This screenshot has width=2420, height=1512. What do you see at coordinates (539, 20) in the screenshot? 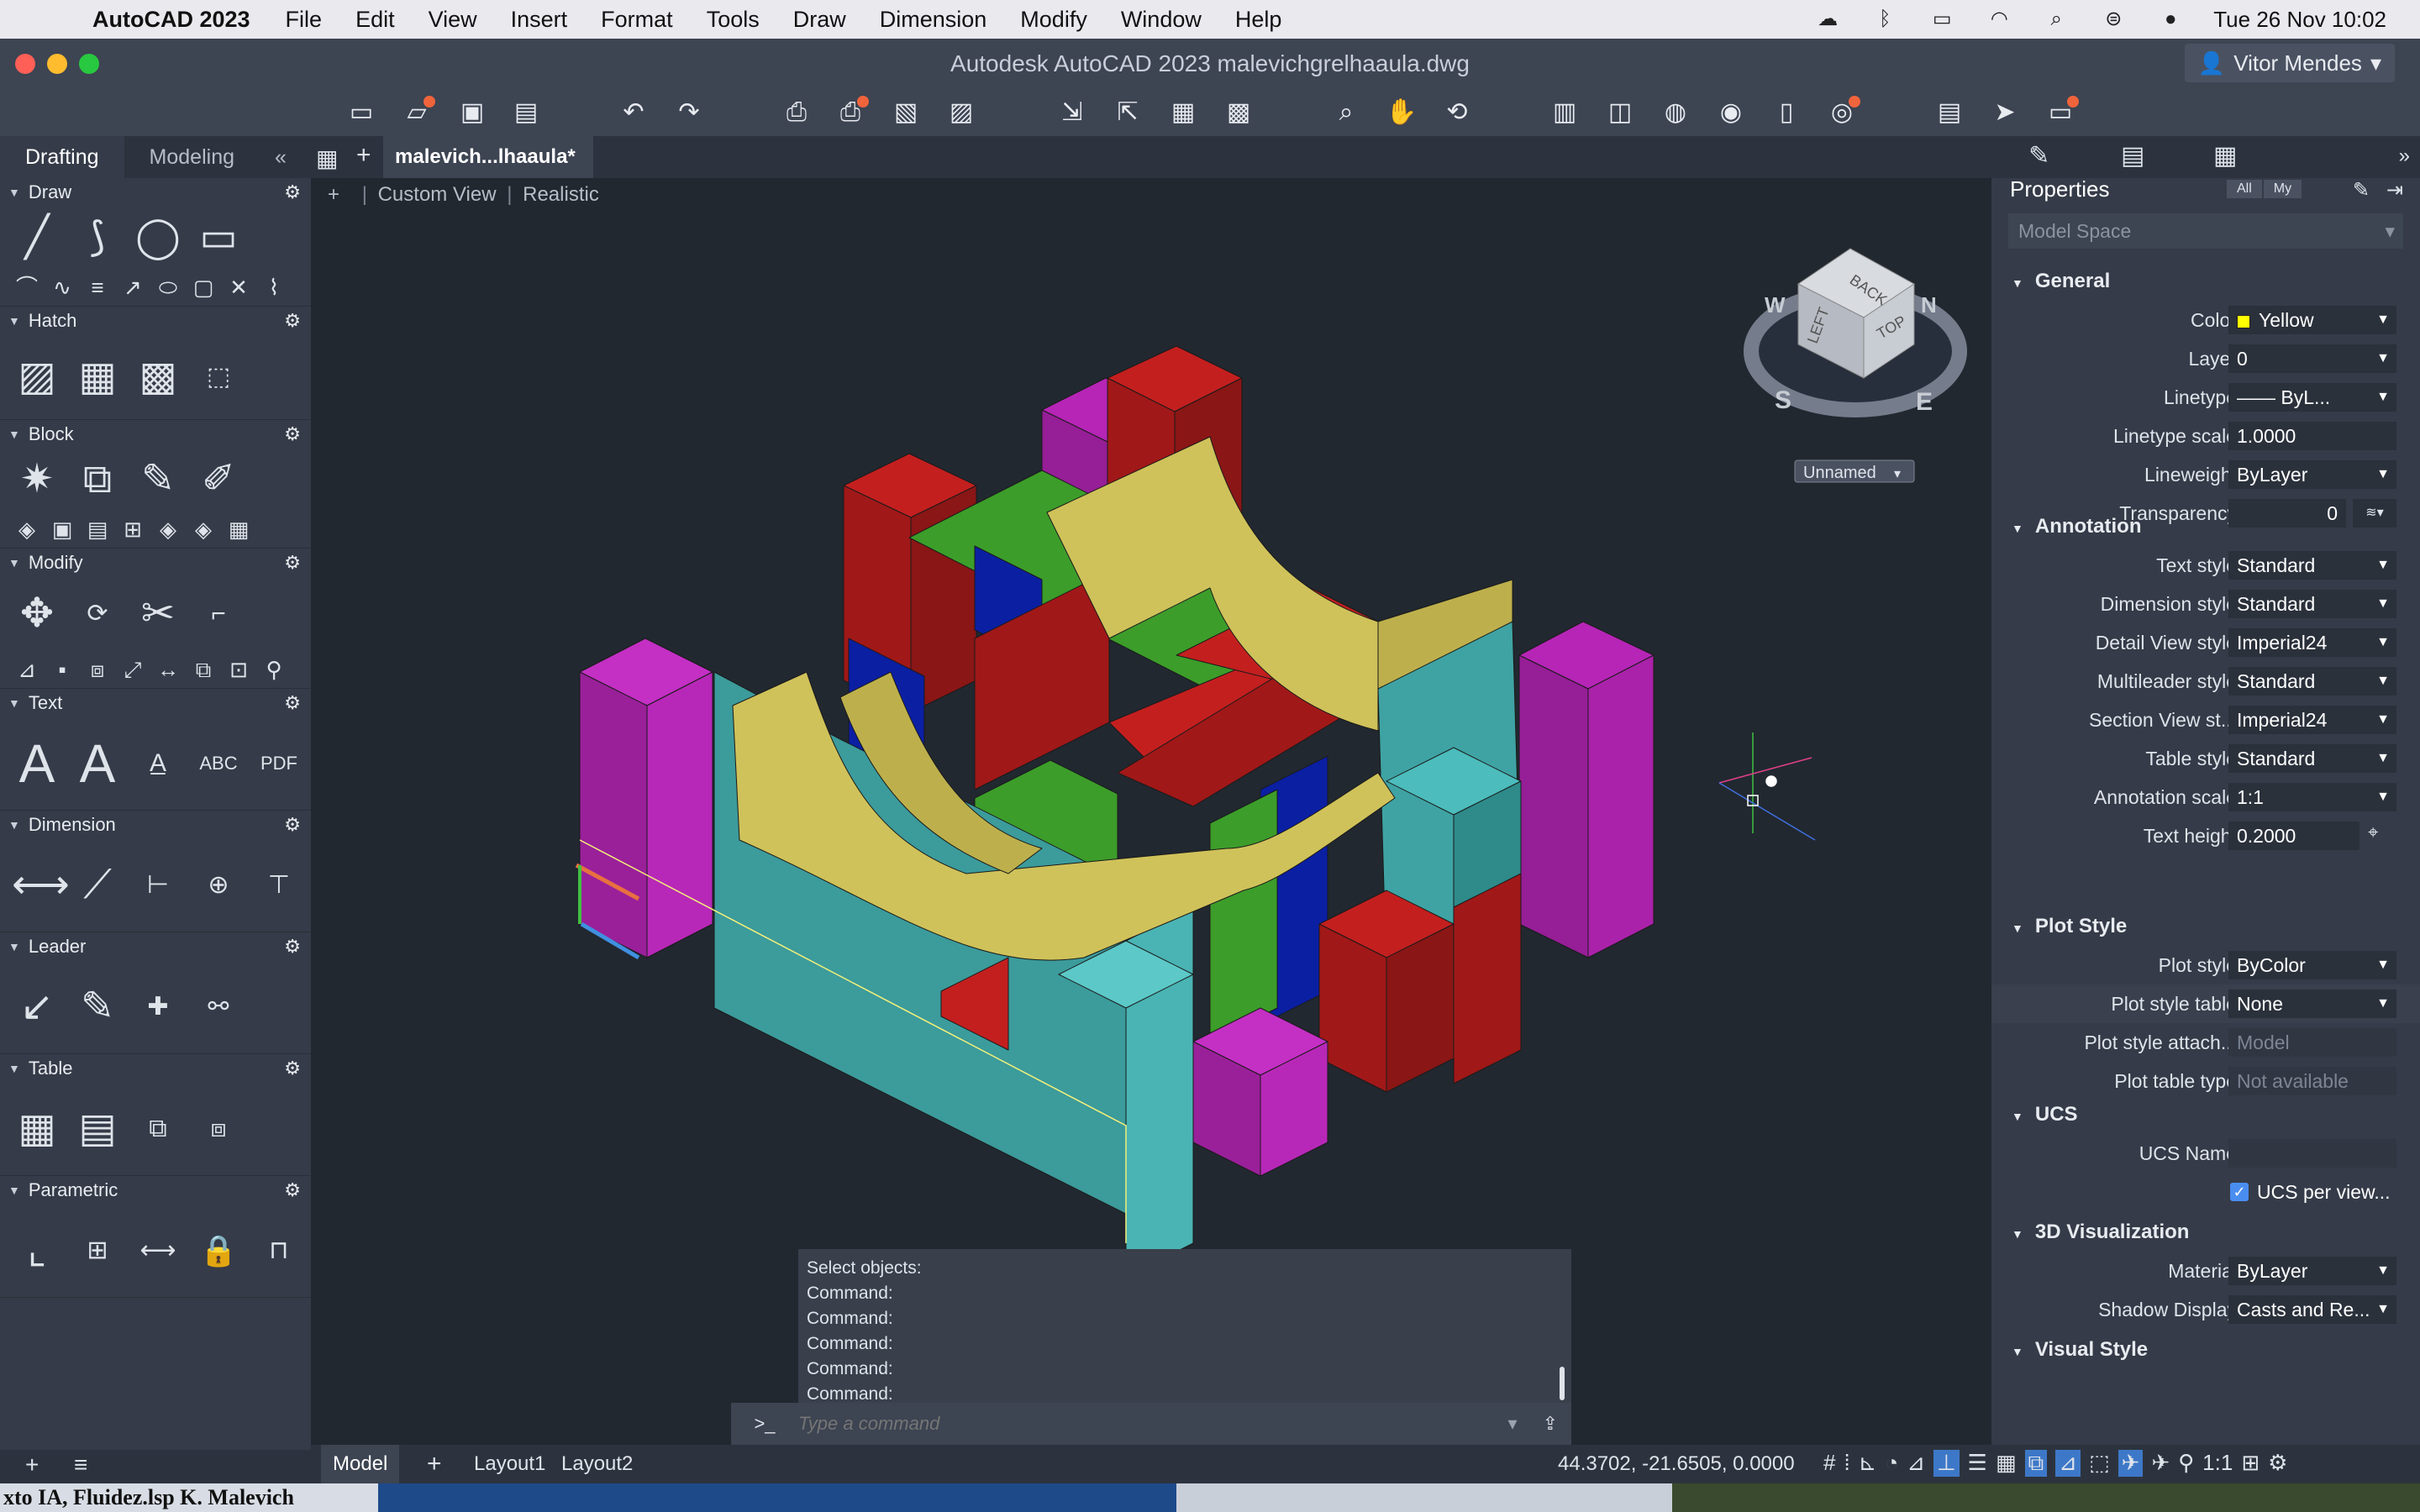
I see `menu-insert: Insert` at bounding box center [539, 20].